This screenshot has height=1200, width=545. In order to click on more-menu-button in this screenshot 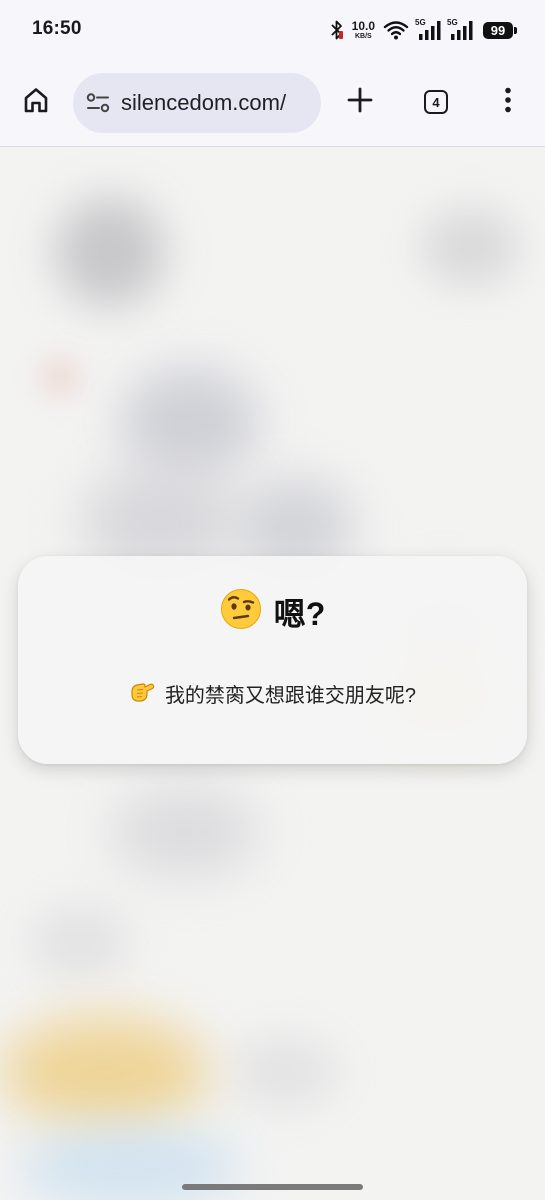, I will do `click(508, 102)`.